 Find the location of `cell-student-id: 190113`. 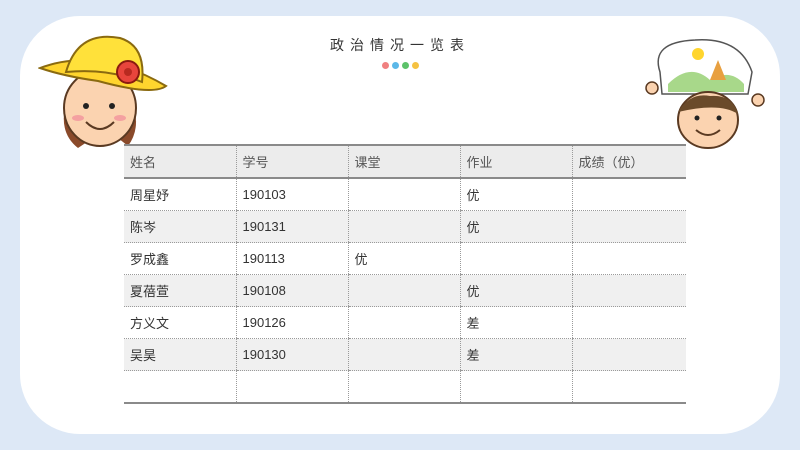

cell-student-id: 190113 is located at coordinates (291, 258).